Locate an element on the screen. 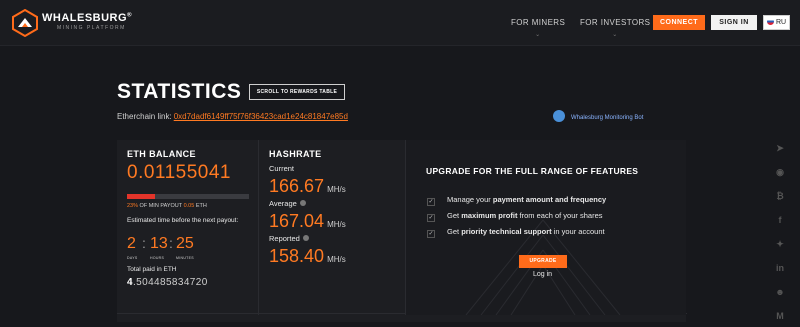 This screenshot has height=327, width=800. language-selector: RU is located at coordinates (776, 22).